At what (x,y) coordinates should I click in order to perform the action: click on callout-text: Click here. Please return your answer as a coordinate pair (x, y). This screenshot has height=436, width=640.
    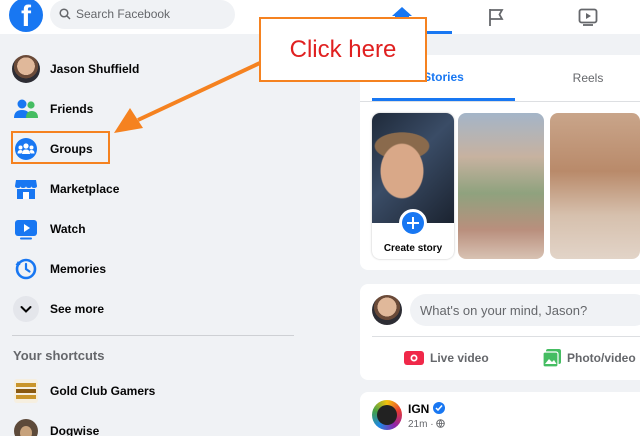
    Looking at the image, I should click on (343, 49).